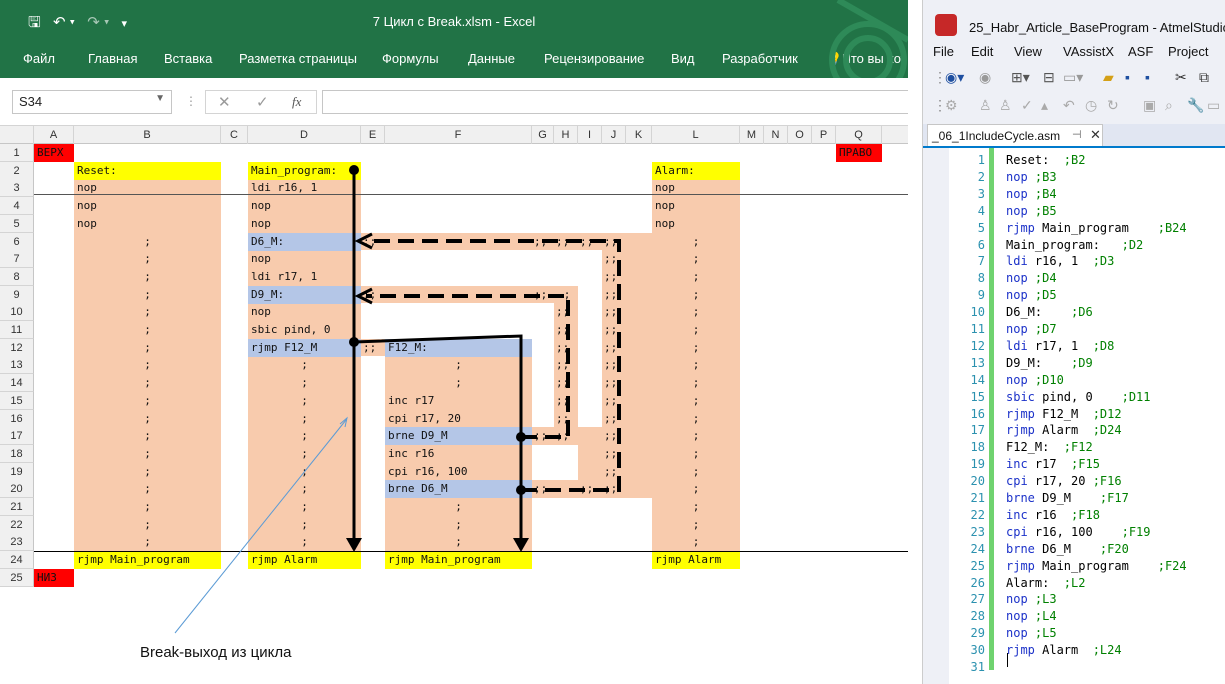 The image size is (1225, 684). What do you see at coordinates (17, 170) in the screenshot?
I see `row-header-2: 2` at bounding box center [17, 170].